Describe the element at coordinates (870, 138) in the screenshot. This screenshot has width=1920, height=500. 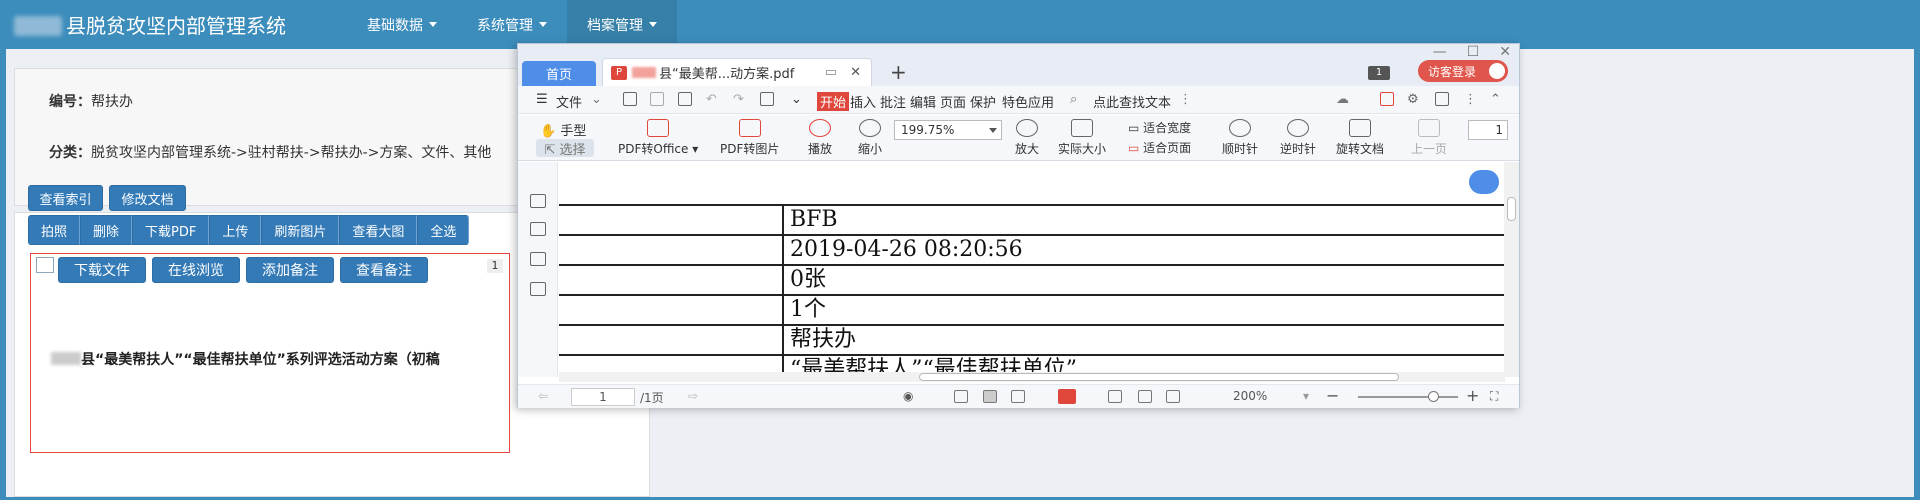
I see `zoom-out-button: 缩小` at that location.